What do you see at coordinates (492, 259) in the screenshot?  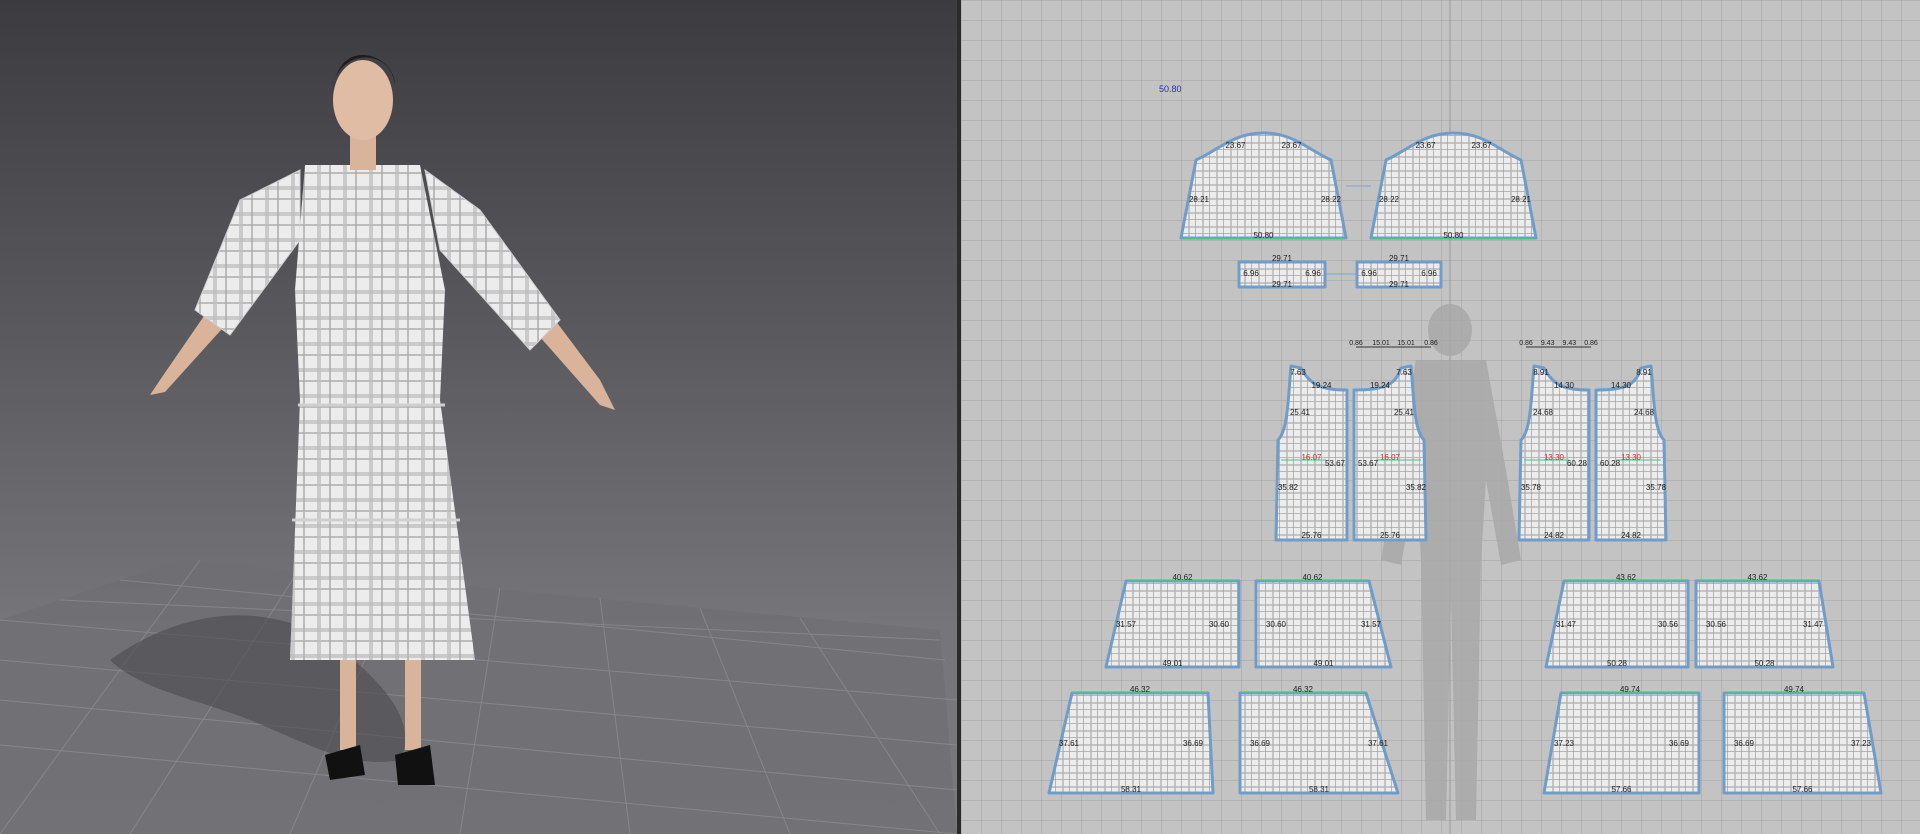 I see `right-sleeve` at bounding box center [492, 259].